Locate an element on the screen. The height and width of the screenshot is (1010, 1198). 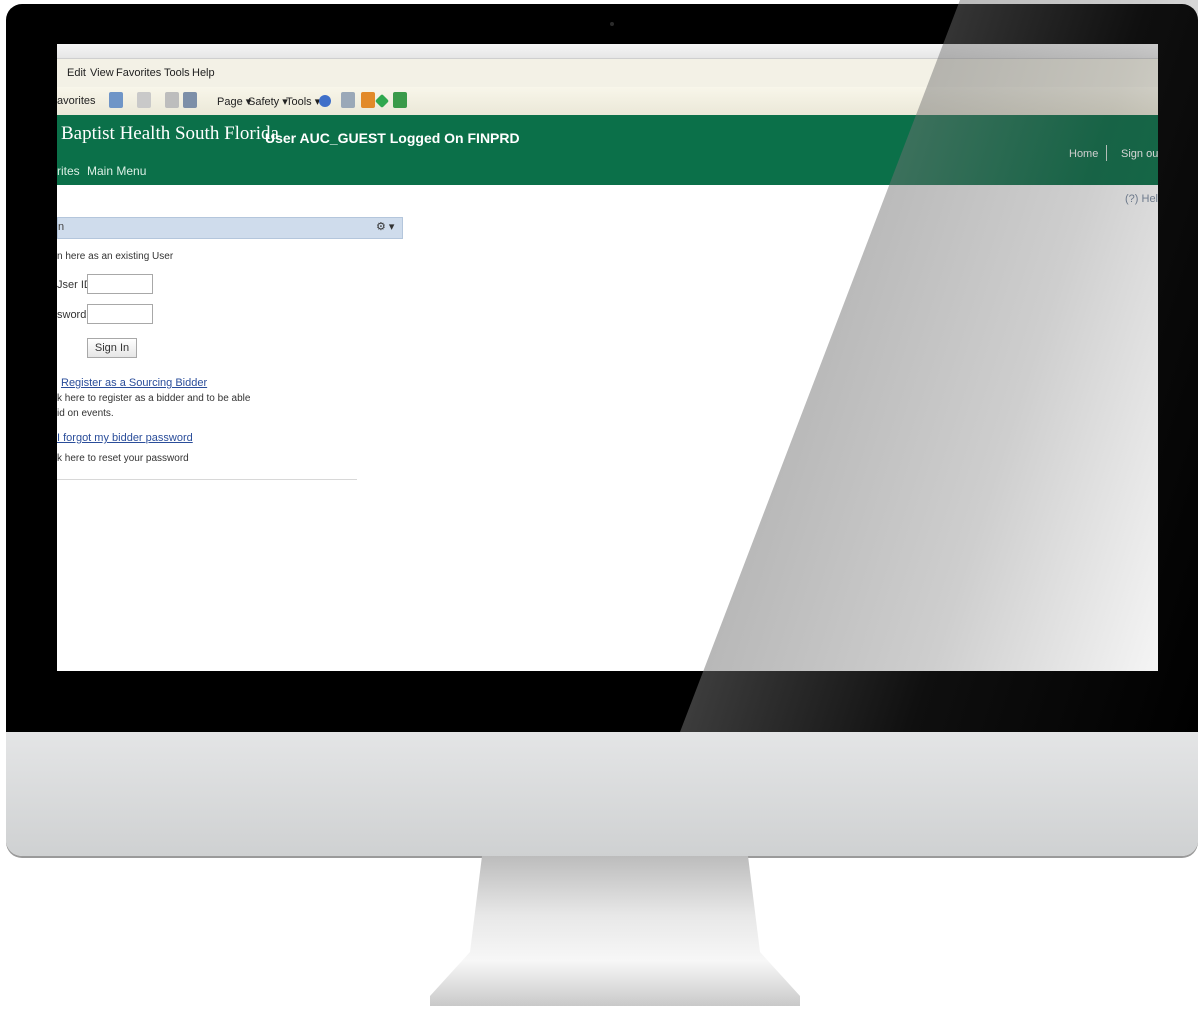
toolbar-favorites: avorites is located at coordinates (76, 101).